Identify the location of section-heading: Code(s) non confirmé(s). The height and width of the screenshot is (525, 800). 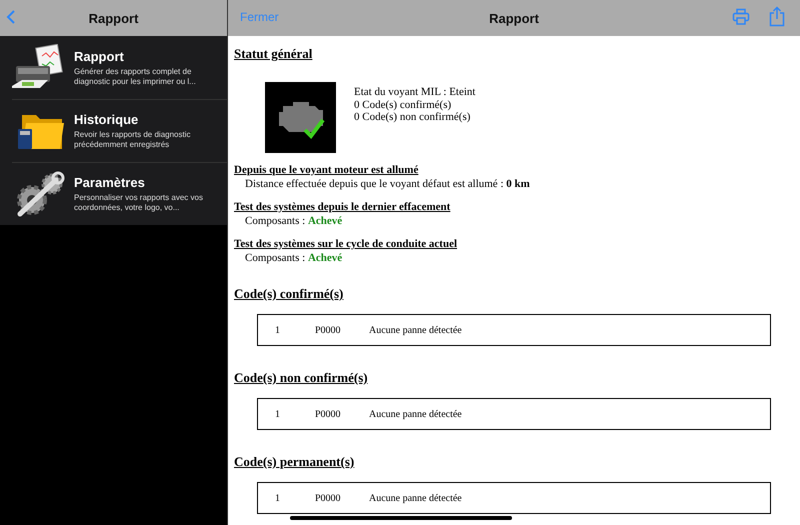
(301, 378).